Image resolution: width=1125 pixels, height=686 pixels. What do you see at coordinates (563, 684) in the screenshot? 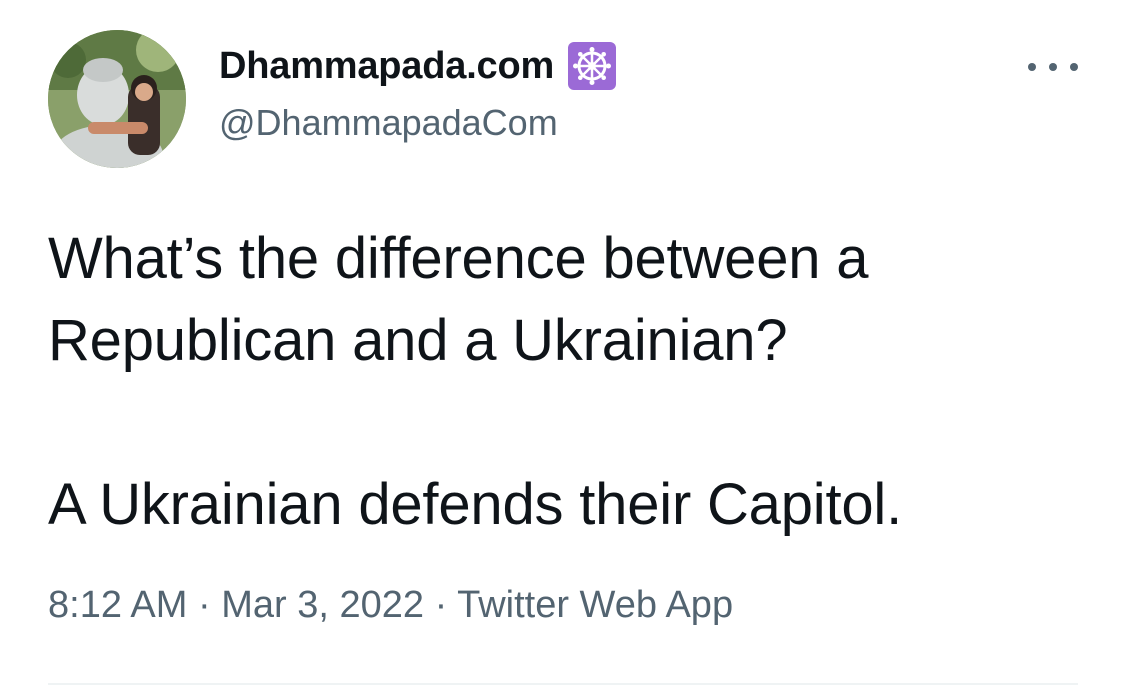
I see `divider` at bounding box center [563, 684].